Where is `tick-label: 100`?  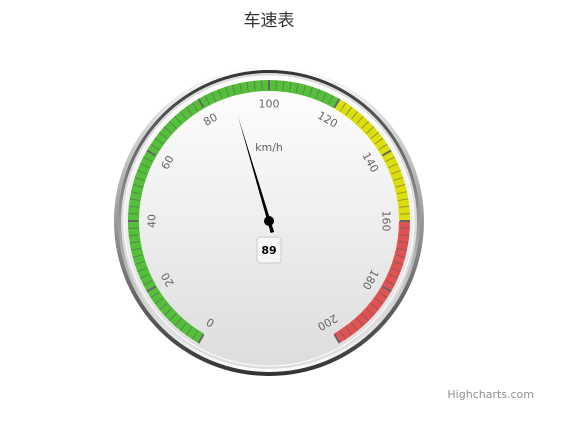 tick-label: 100 is located at coordinates (269, 104).